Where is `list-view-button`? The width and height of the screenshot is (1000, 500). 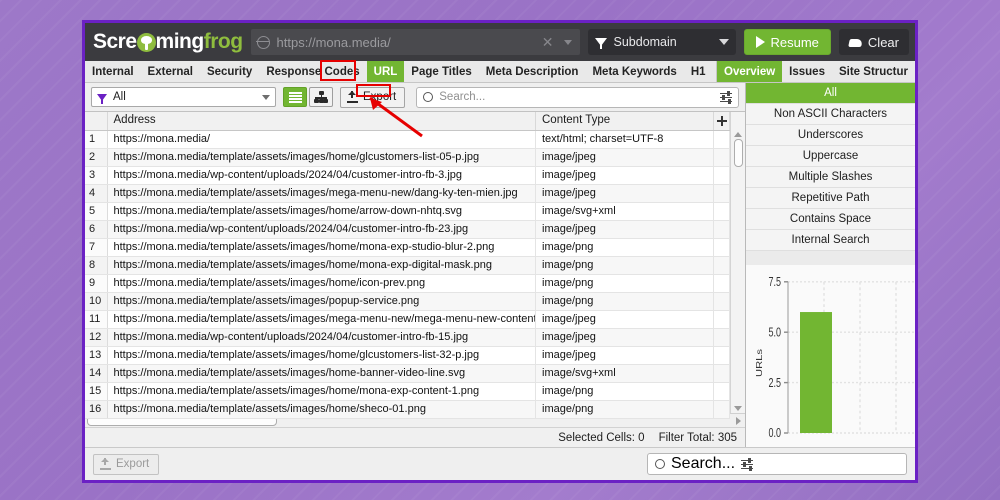
list-view-button is located at coordinates (295, 97).